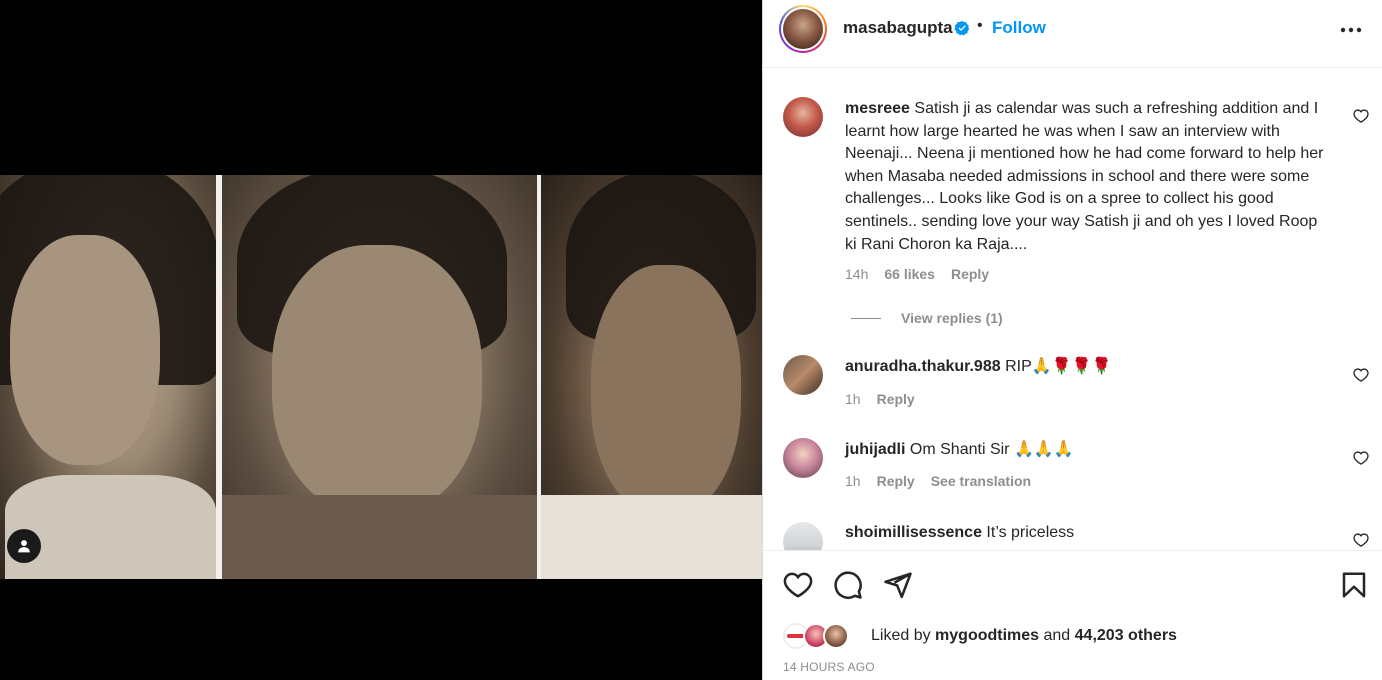  I want to click on user-tag-icon, so click(24, 546).